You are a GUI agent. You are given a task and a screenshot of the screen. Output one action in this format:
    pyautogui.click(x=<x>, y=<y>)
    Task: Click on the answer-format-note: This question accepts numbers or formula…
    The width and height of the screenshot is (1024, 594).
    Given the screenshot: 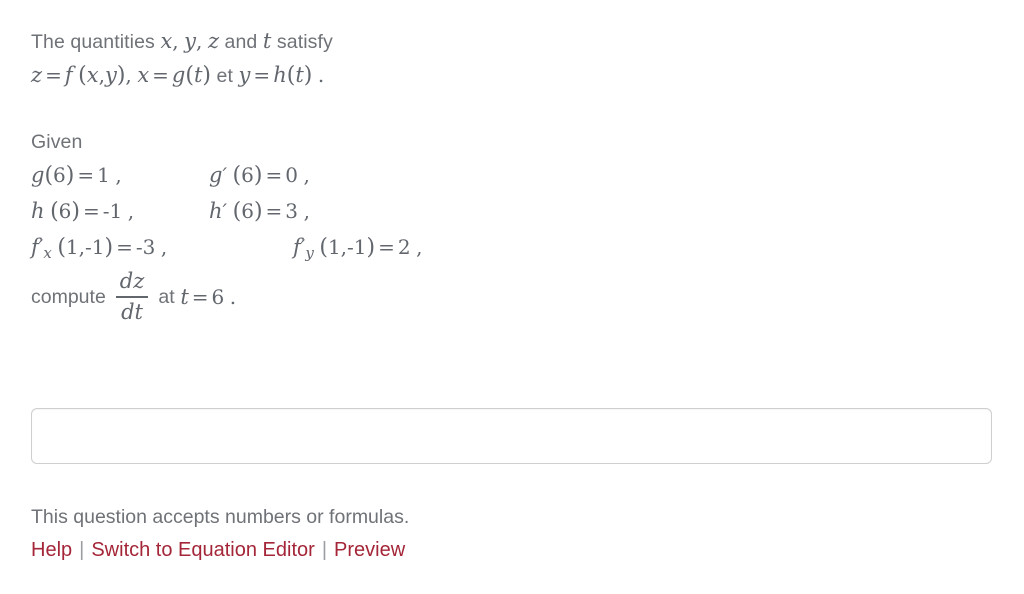 What is the action you would take?
    pyautogui.click(x=220, y=517)
    